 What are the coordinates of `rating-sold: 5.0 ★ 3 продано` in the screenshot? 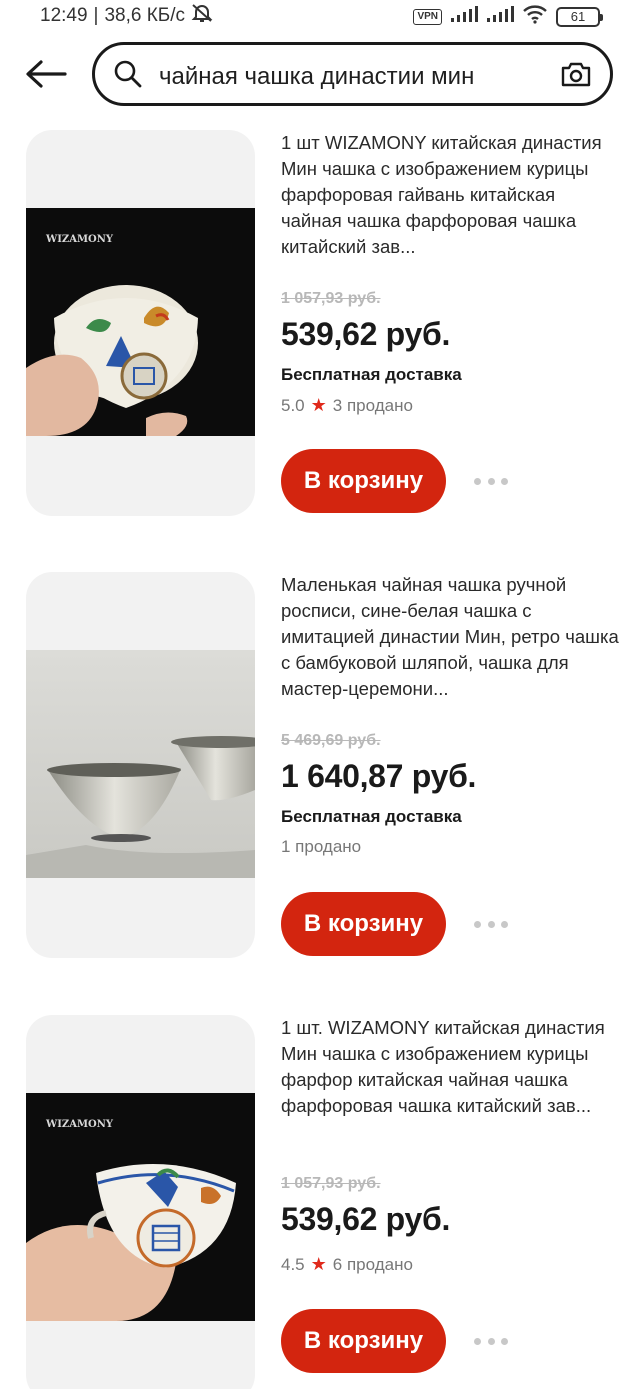 It's located at (451, 405).